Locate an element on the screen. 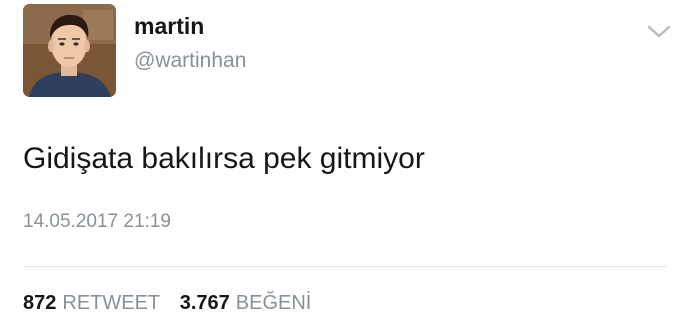 Image resolution: width=690 pixels, height=336 pixels. profile-photo-icon is located at coordinates (69, 50).